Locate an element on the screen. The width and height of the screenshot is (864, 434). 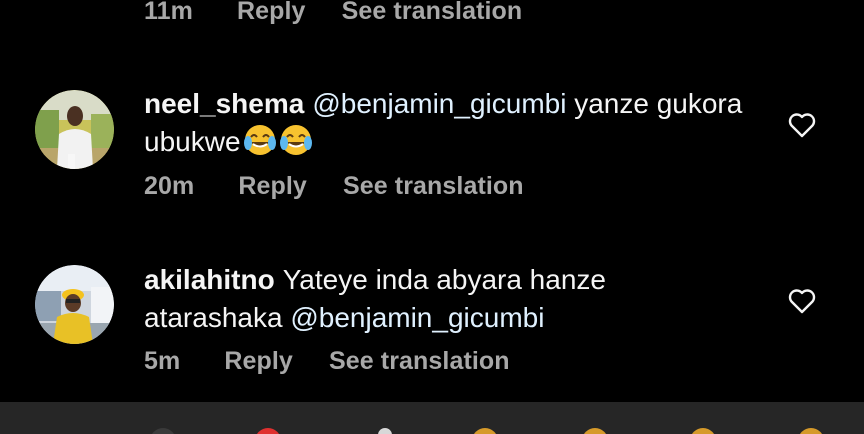
comment-time: 20m is located at coordinates (169, 186).